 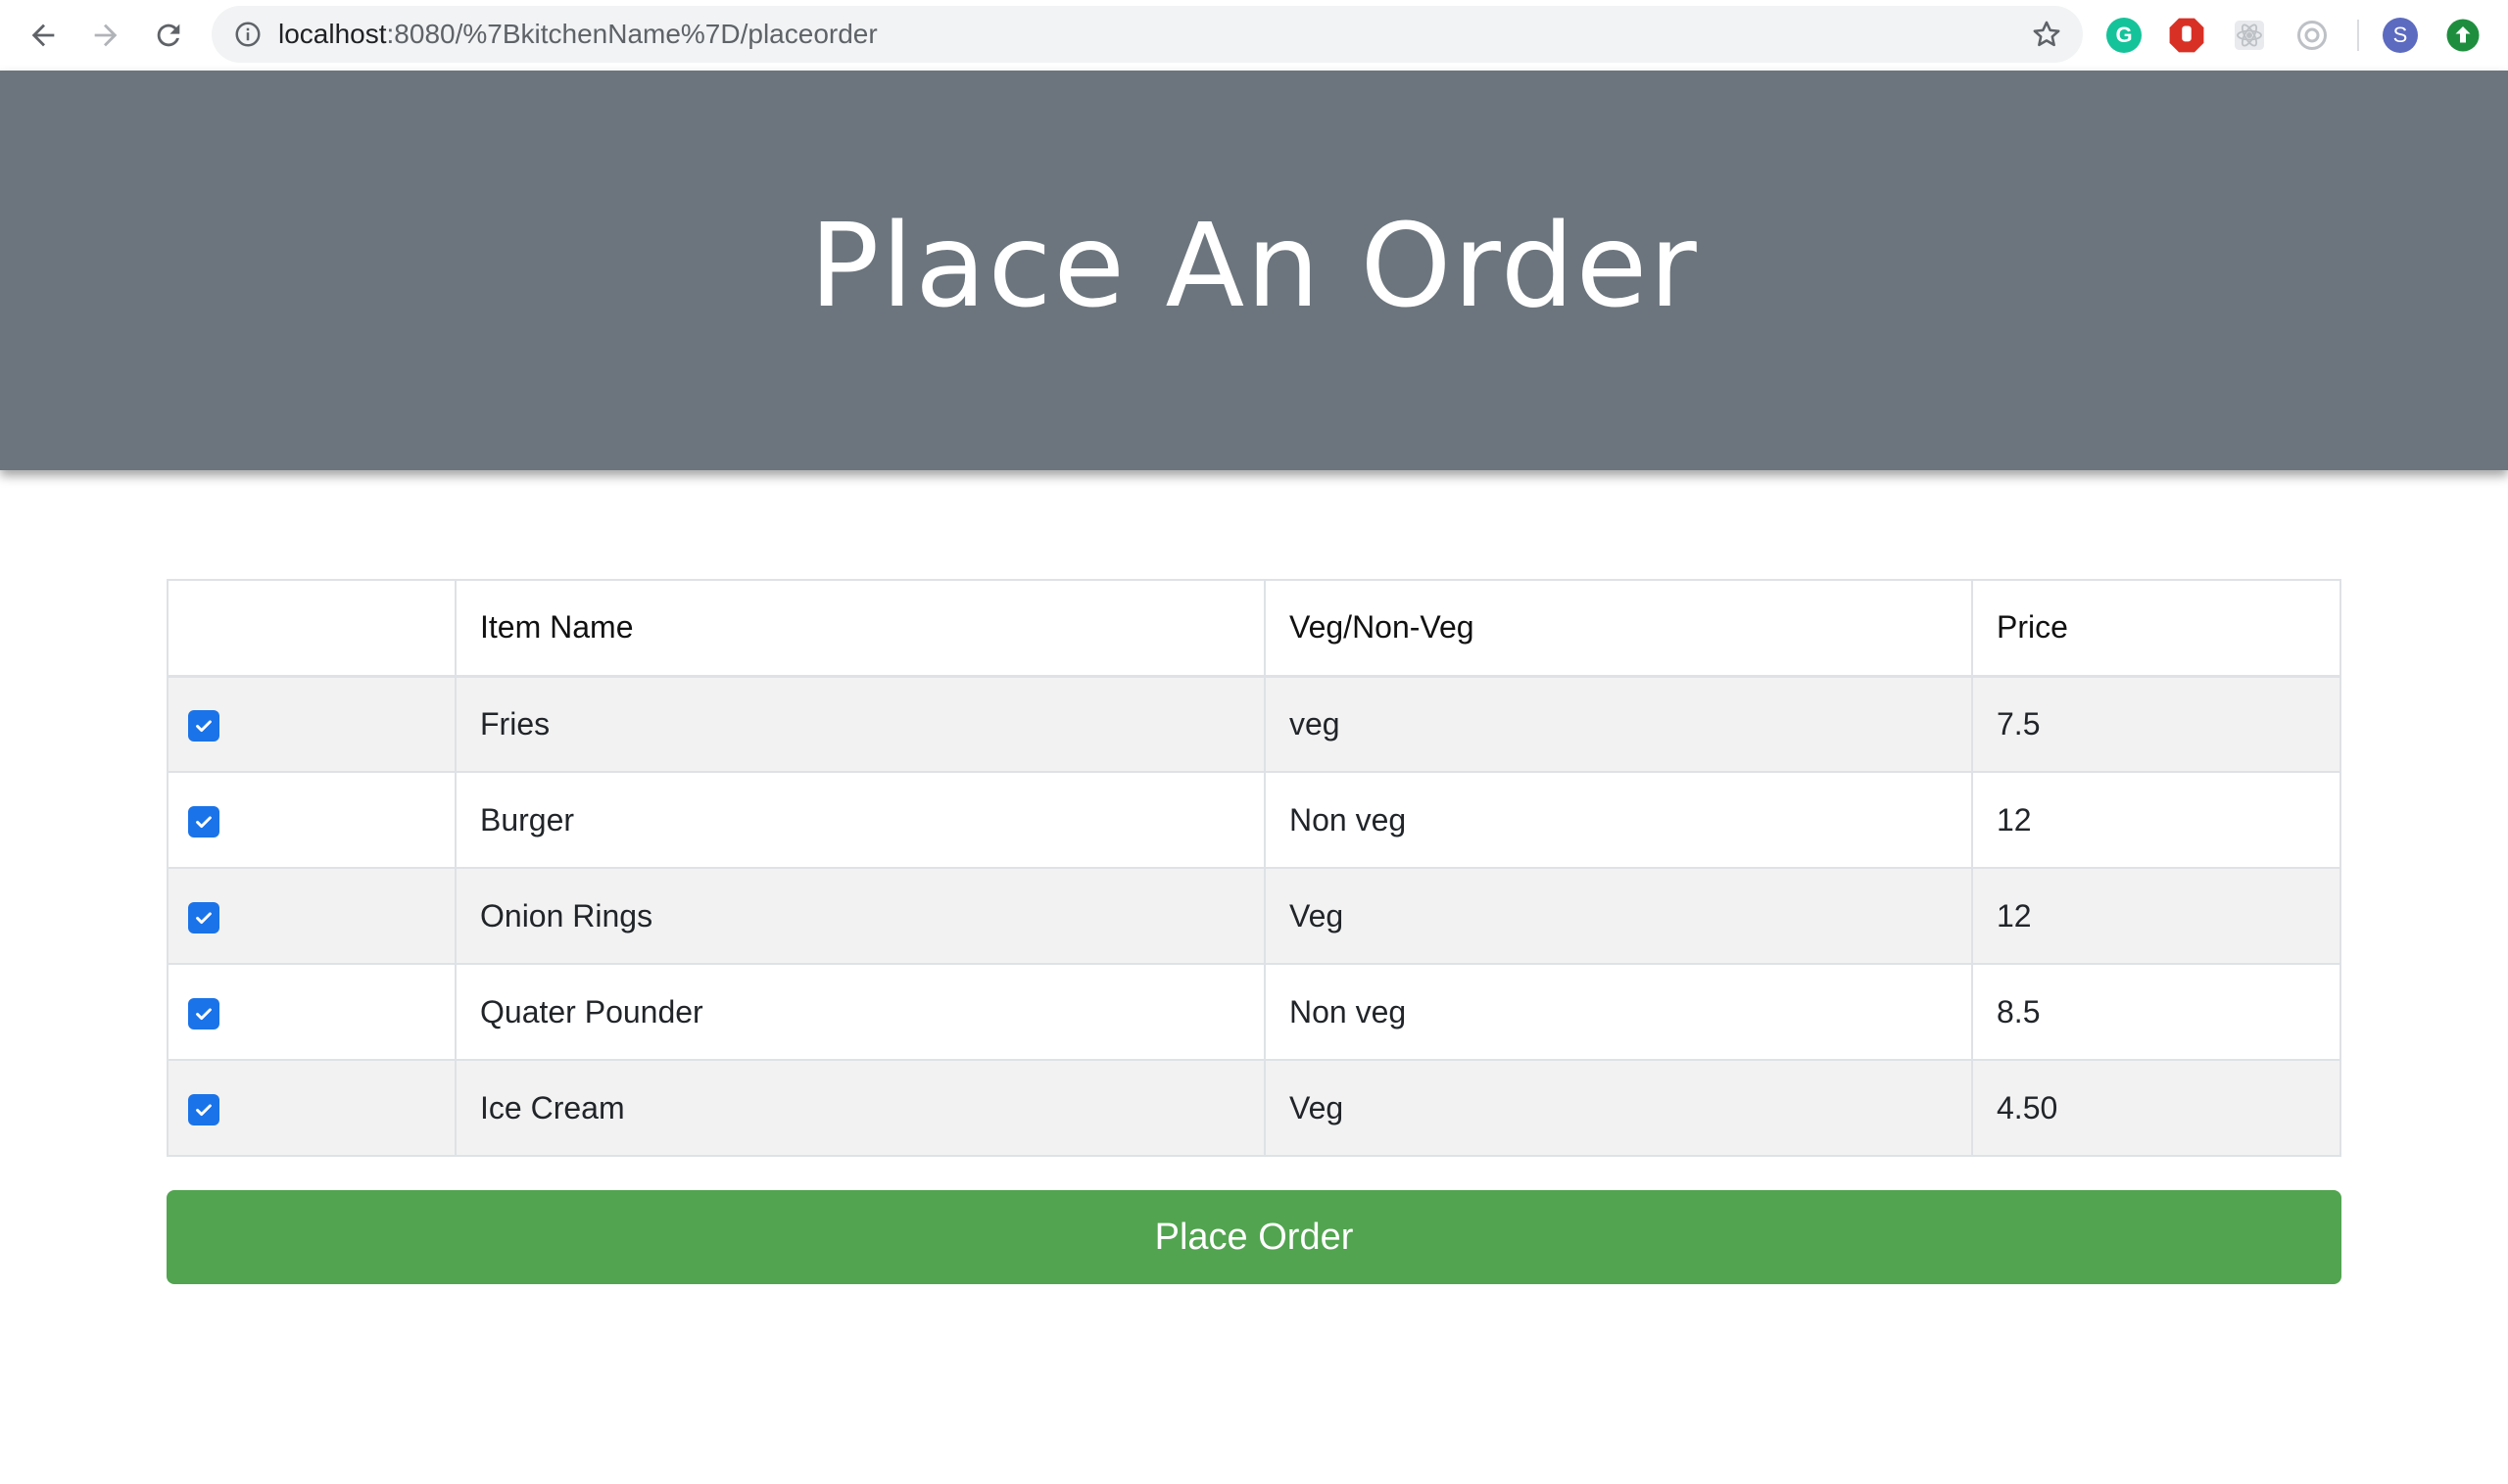 I want to click on item-type: veg, so click(x=1618, y=724).